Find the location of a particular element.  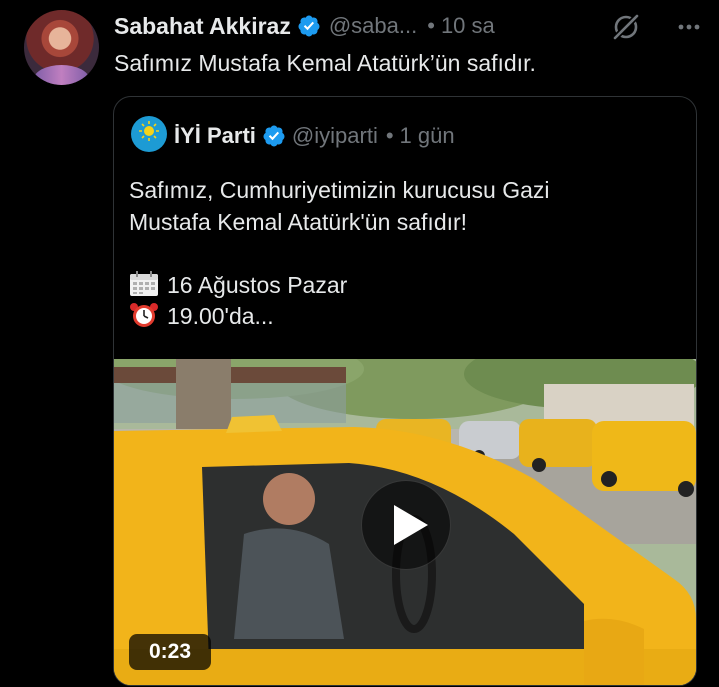

quoted-tweet-header: İYİ Parti @iyiparti • 1 gün is located at coordinates (314, 136).